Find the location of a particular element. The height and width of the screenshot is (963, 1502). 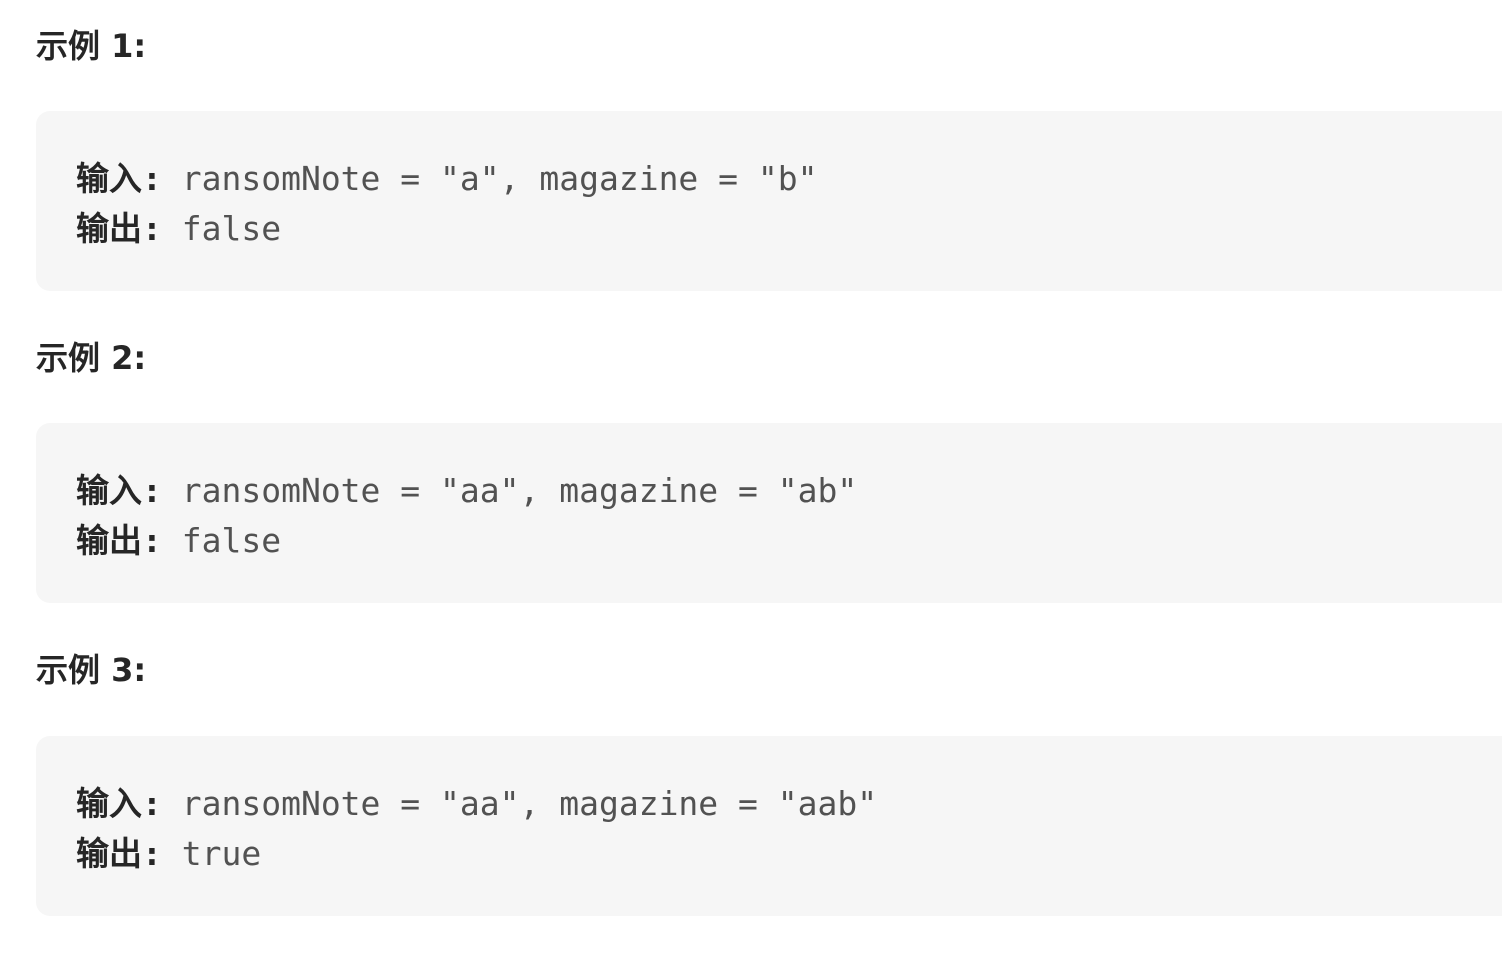

output-value: true is located at coordinates (211, 853).